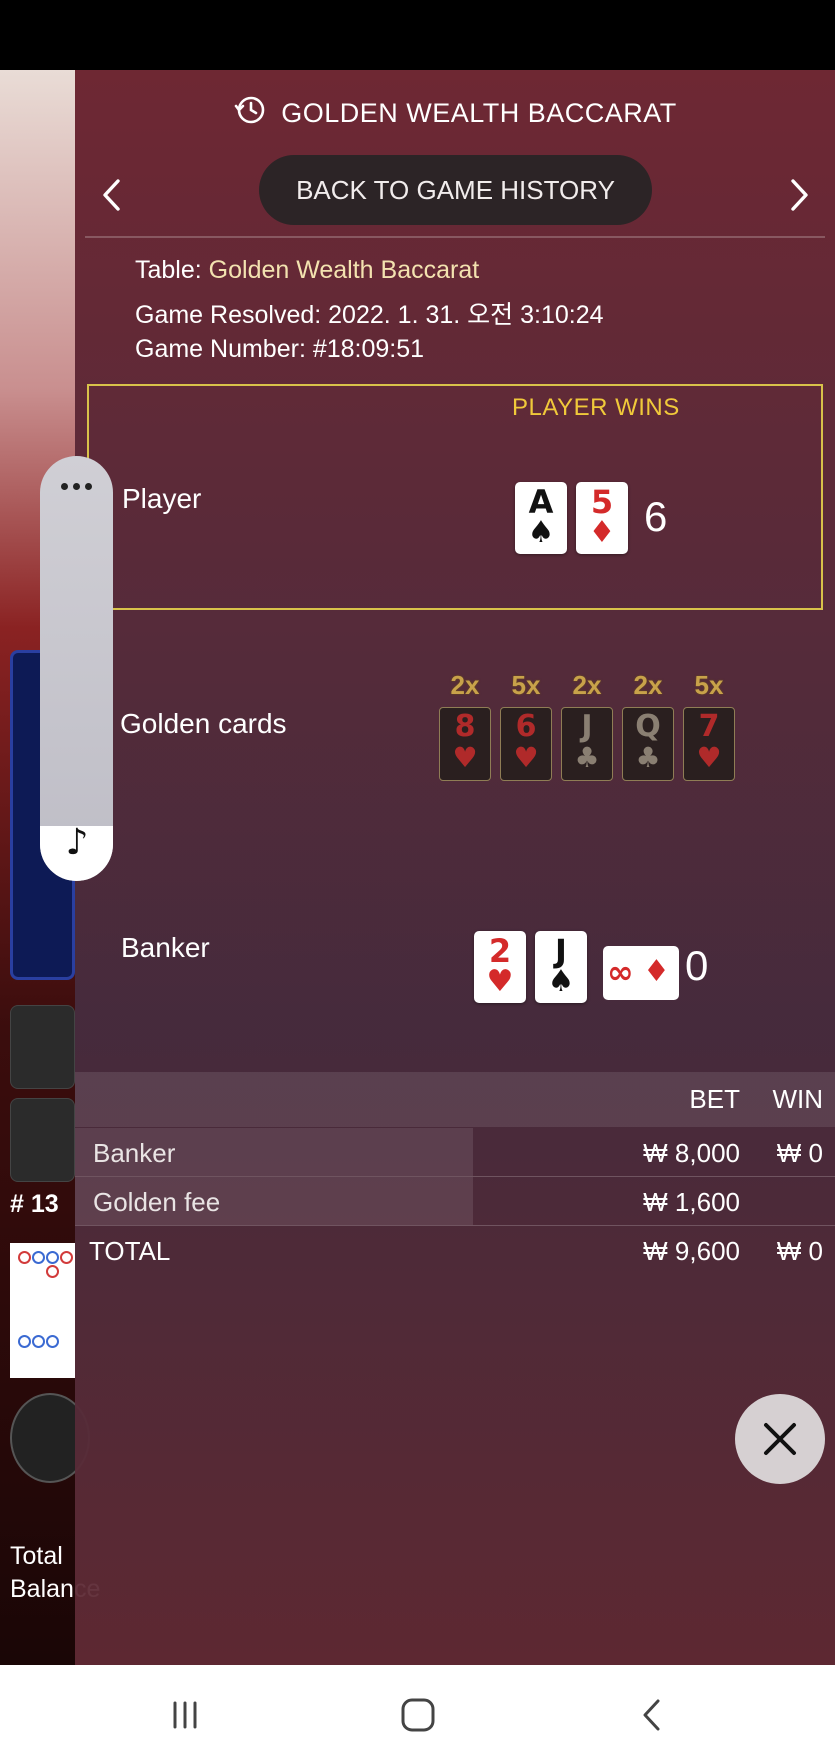  I want to click on status-bar, so click(417, 35).